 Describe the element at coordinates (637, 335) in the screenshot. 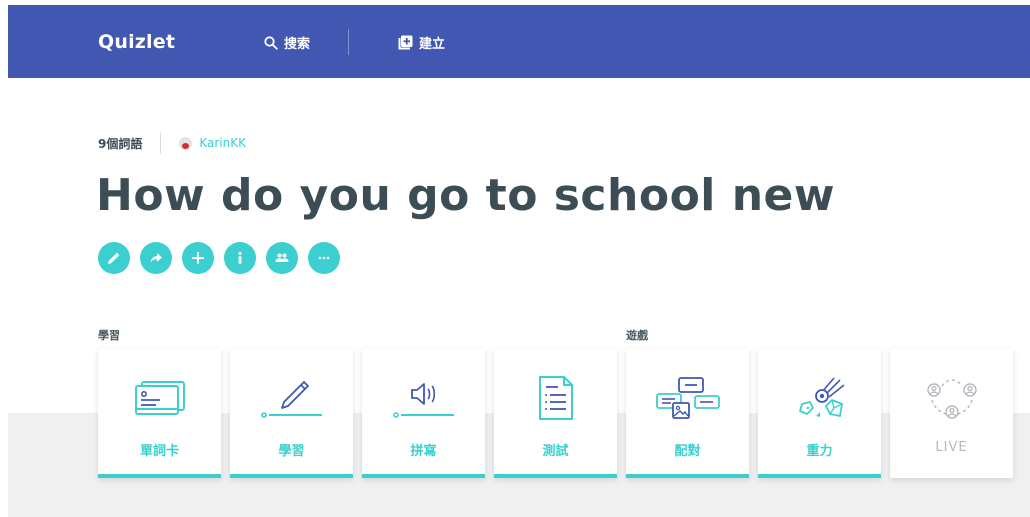

I see `games-section-label: 遊戲` at that location.